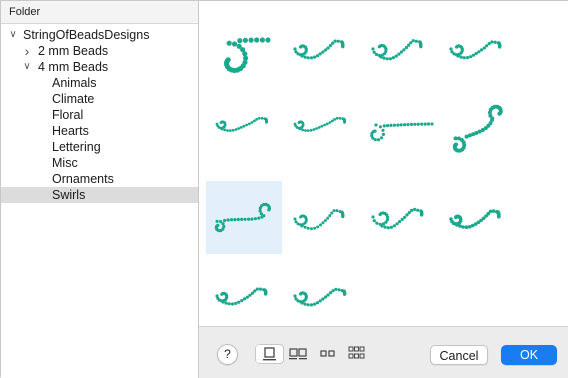 This screenshot has width=568, height=378. I want to click on tree-item-label: StringOfBeadsDesigns, so click(86, 35).